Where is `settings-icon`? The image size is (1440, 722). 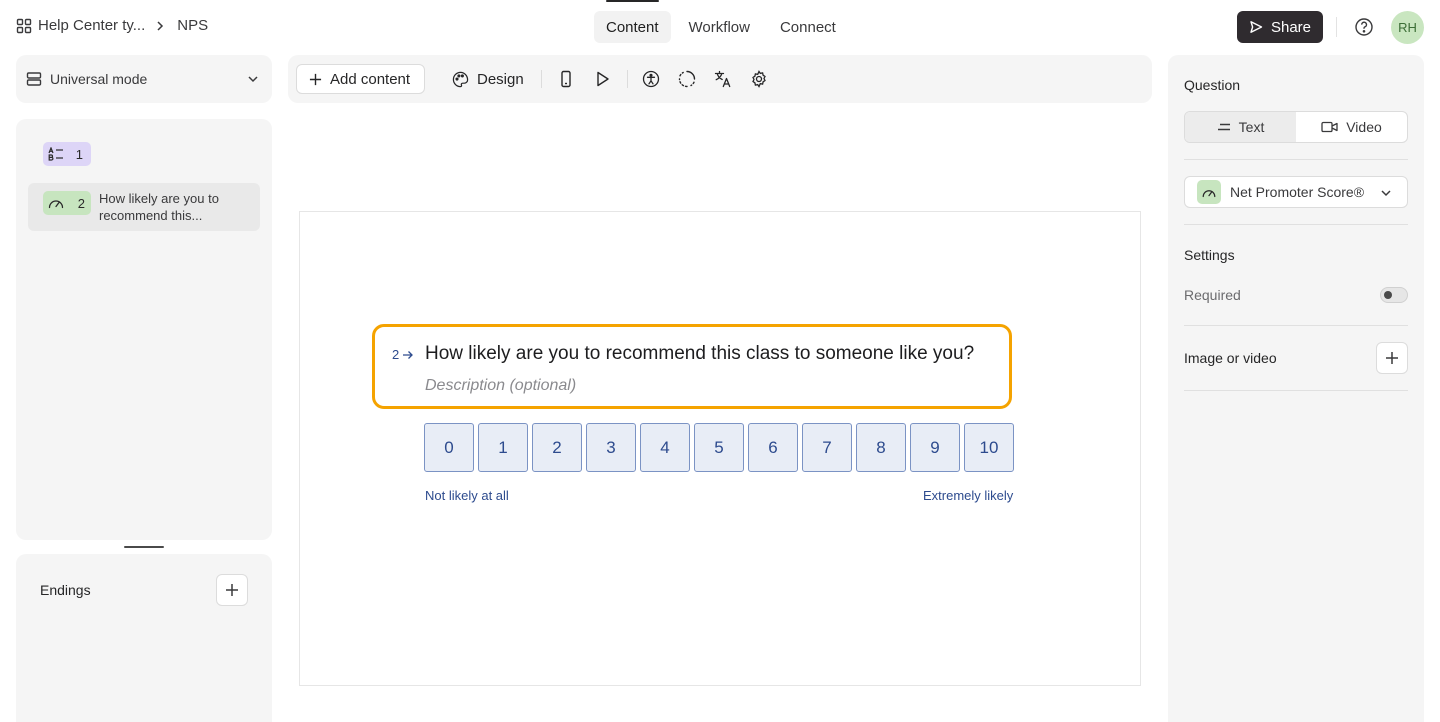 settings-icon is located at coordinates (759, 79).